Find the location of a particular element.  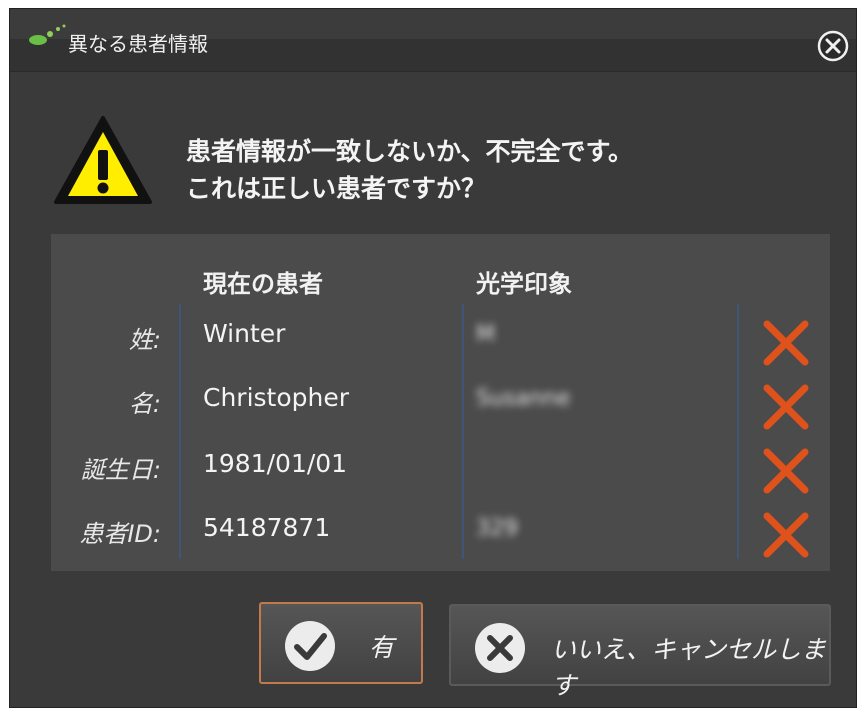

current-first-name: Christopher is located at coordinates (276, 397).